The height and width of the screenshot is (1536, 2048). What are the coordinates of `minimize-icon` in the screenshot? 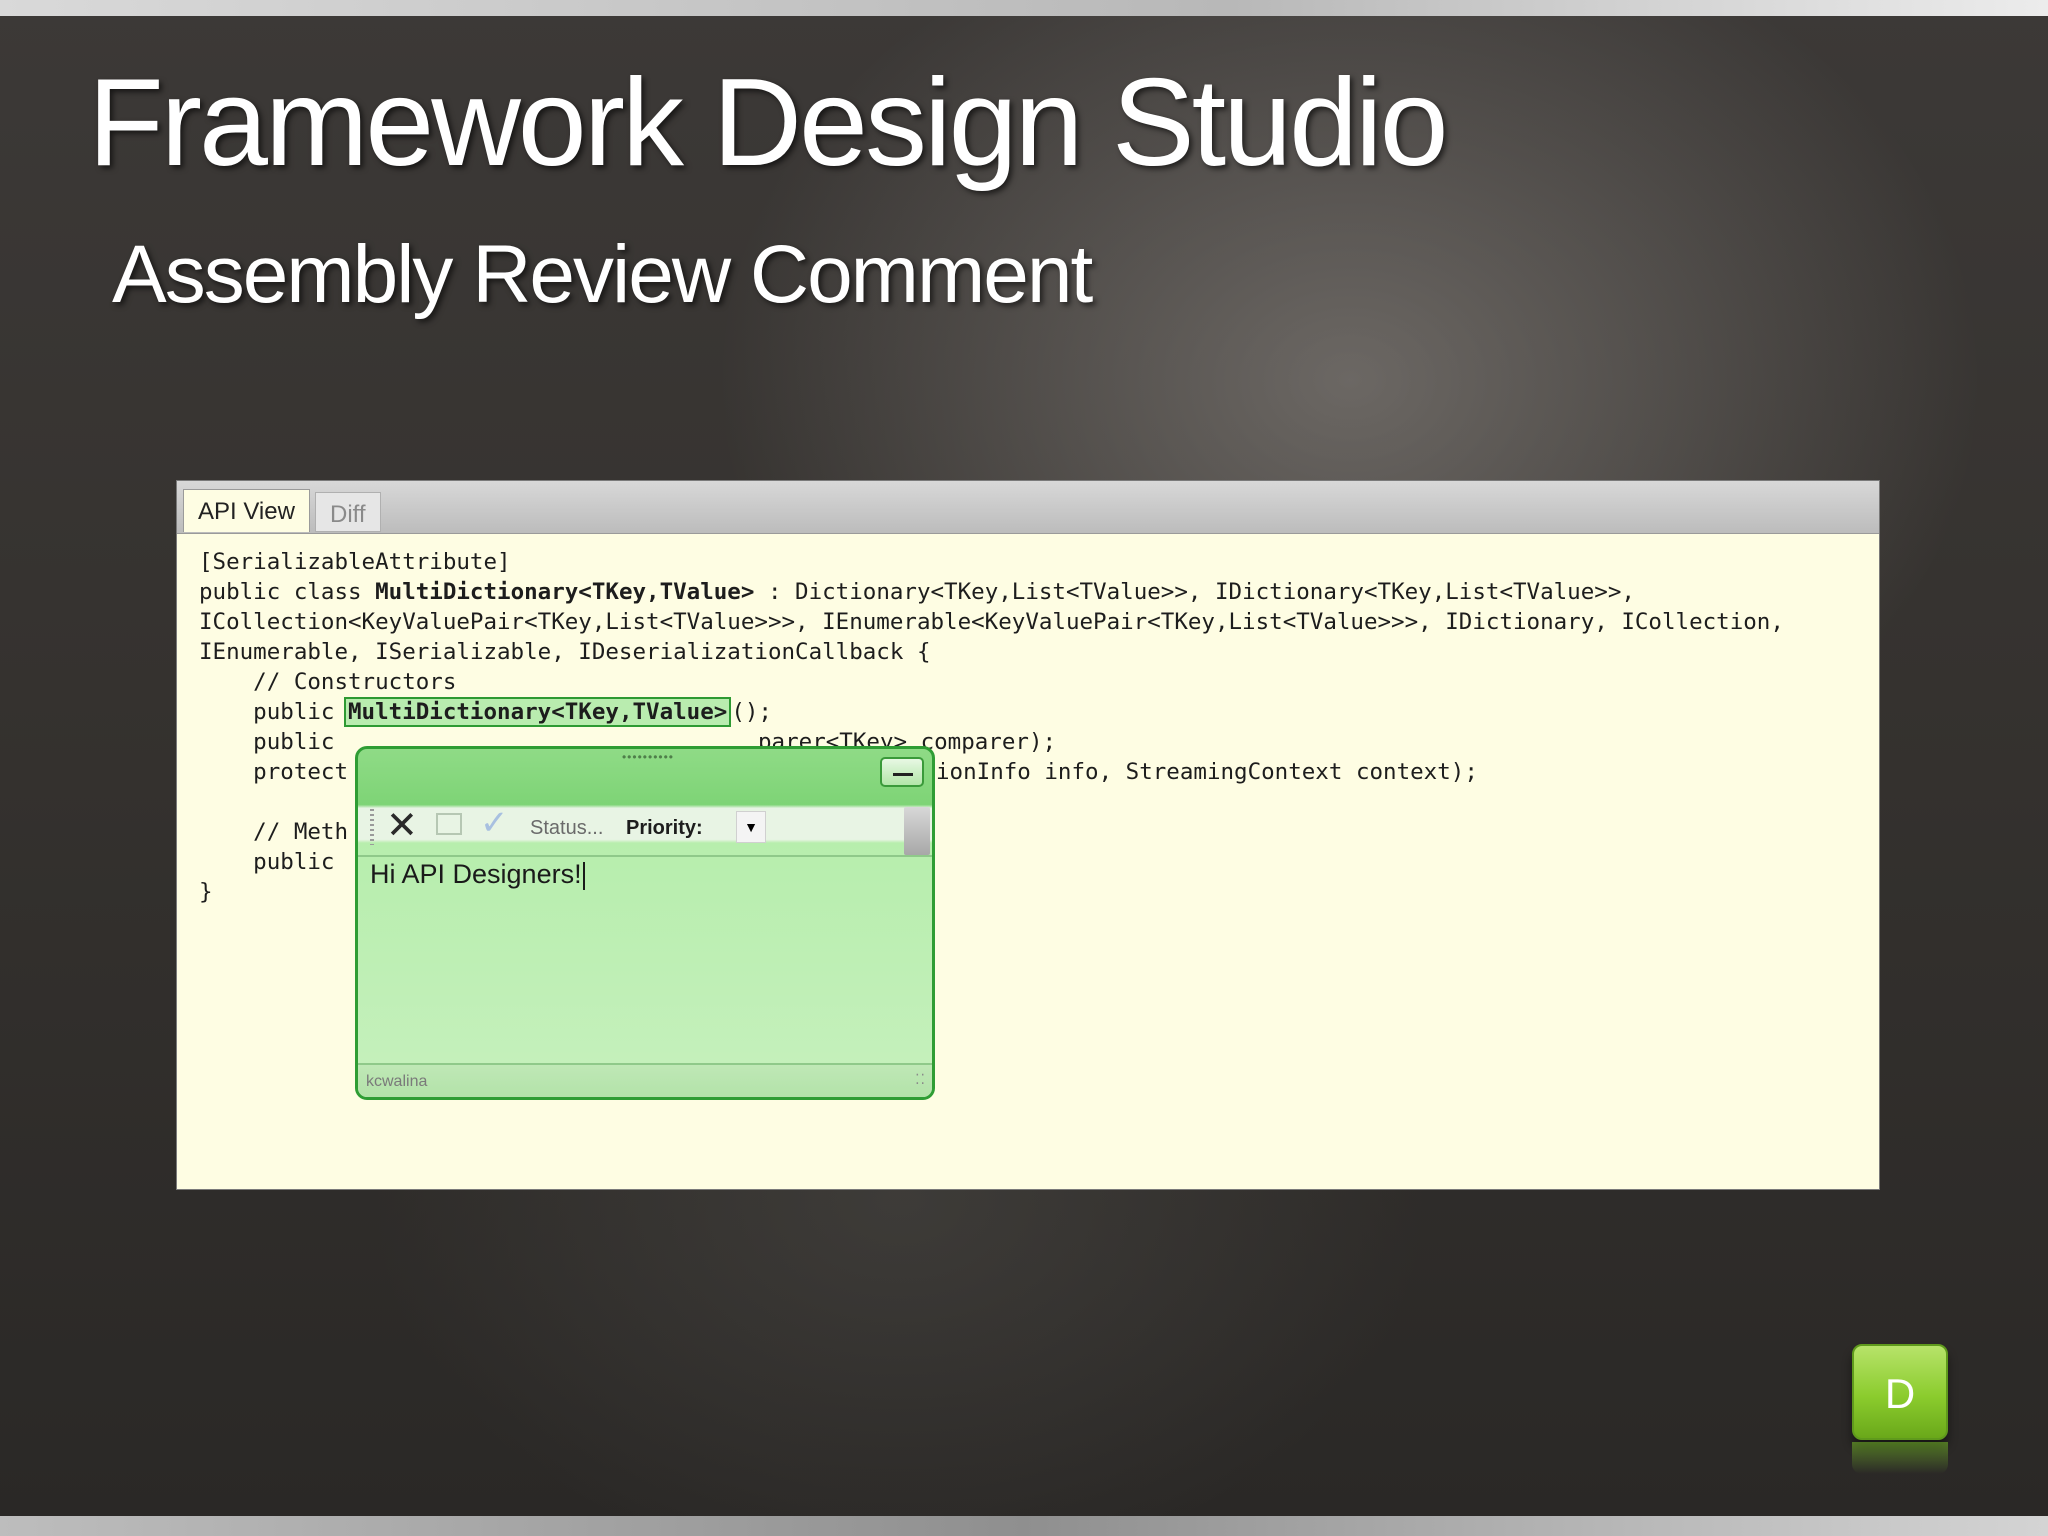 It's located at (903, 774).